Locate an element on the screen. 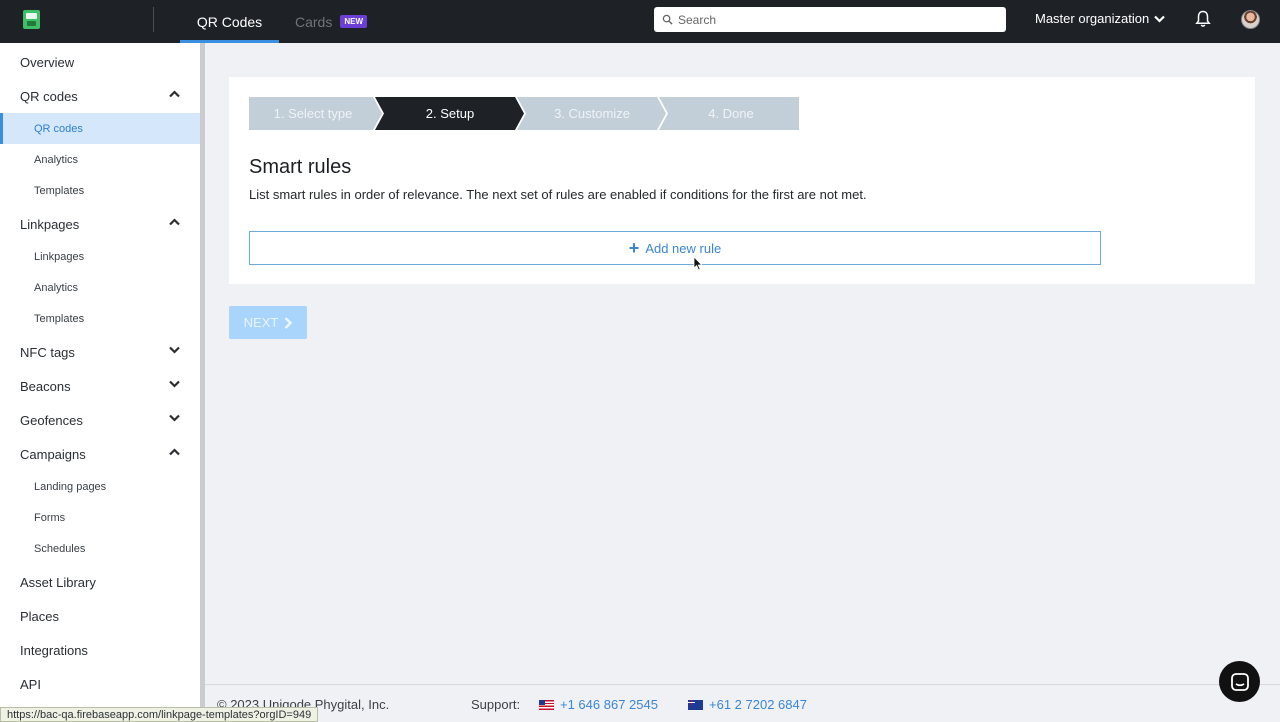 This screenshot has width=1280, height=722. sidebar-item-asset-library: Asset Library is located at coordinates (100, 582).